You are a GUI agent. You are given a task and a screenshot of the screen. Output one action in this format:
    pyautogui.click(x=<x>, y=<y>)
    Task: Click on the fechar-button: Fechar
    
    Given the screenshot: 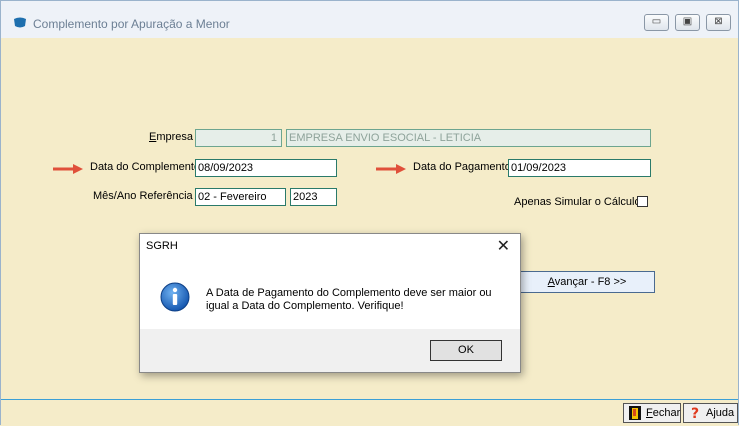 What is the action you would take?
    pyautogui.click(x=652, y=413)
    